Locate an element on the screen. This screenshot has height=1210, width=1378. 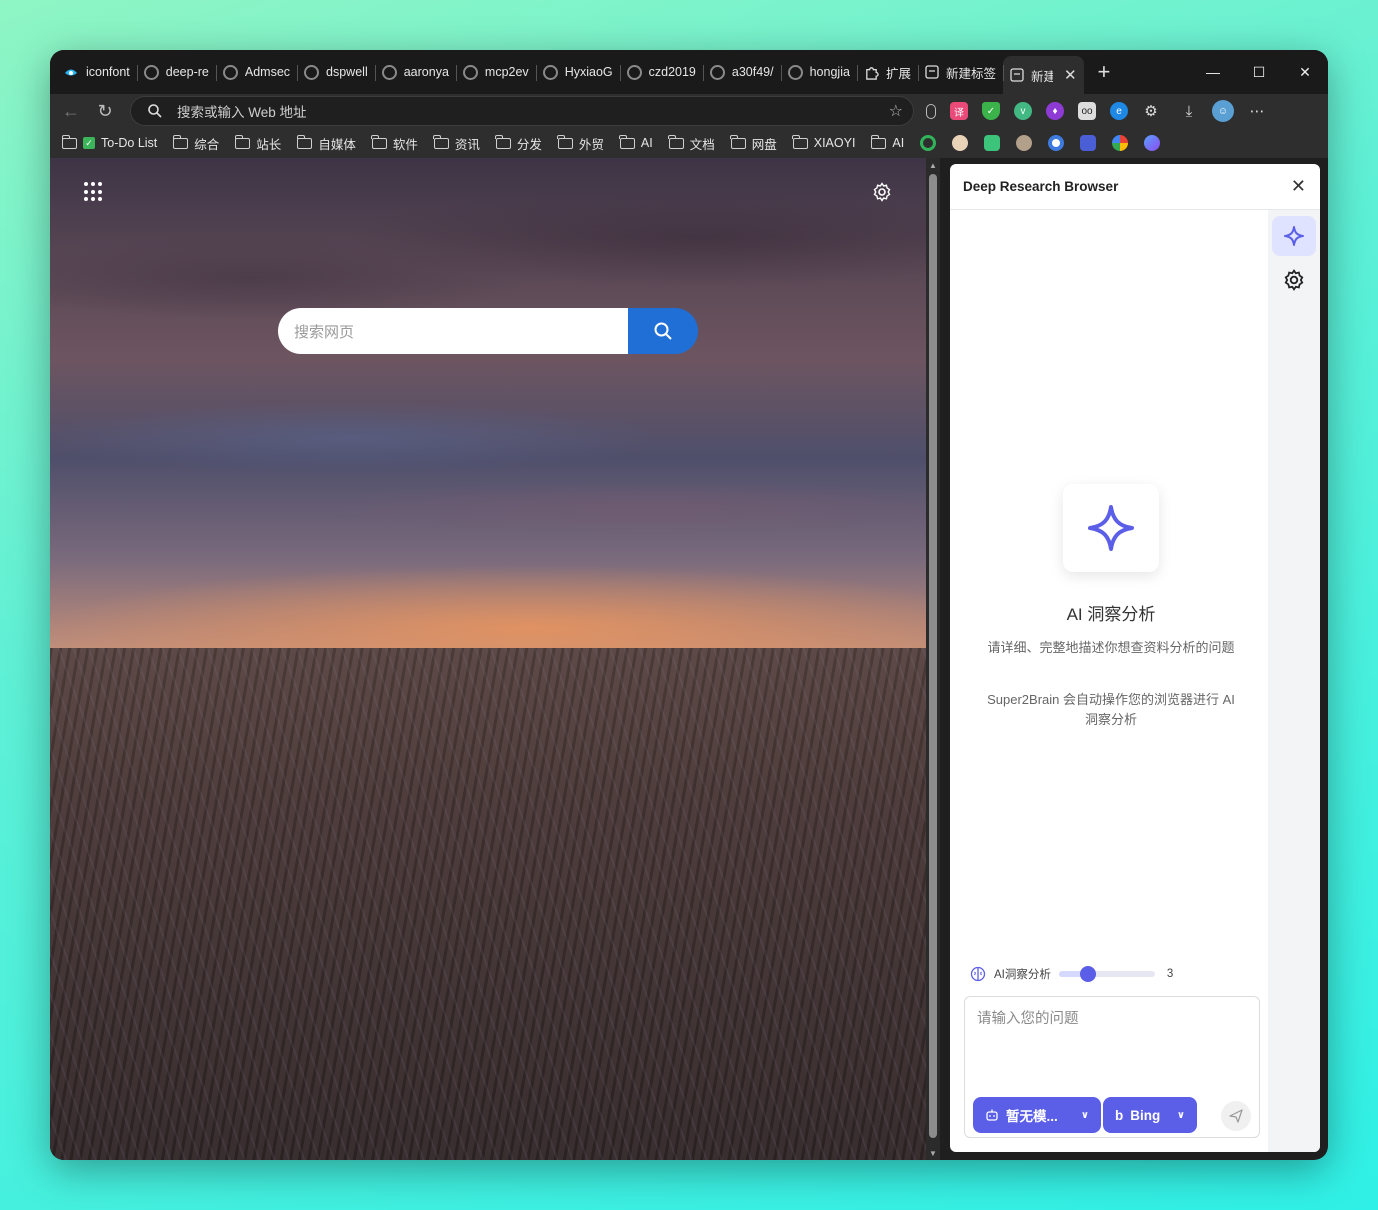
tab-iconfont: iconfont is located at coordinates (96, 72).